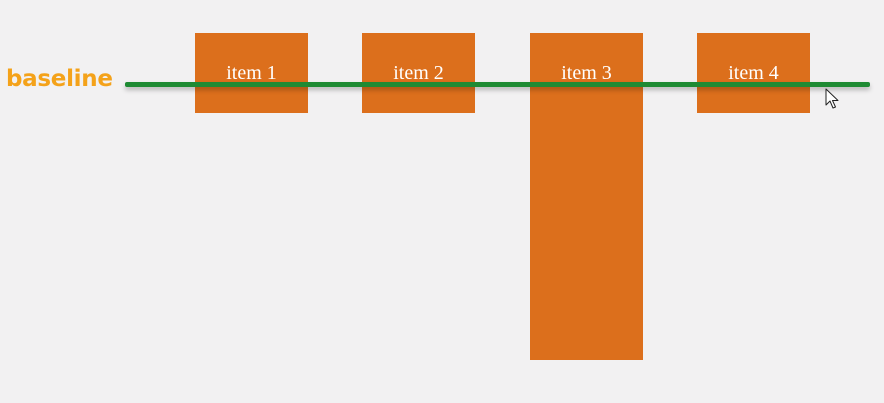 This screenshot has width=884, height=403. What do you see at coordinates (497, 84) in the screenshot?
I see `baseline-line` at bounding box center [497, 84].